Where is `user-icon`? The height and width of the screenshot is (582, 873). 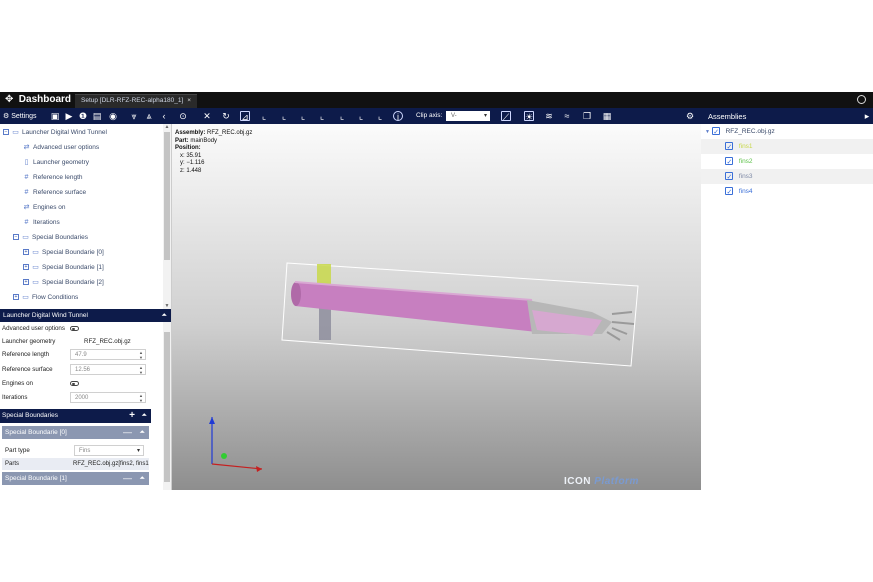 user-icon is located at coordinates (861, 99).